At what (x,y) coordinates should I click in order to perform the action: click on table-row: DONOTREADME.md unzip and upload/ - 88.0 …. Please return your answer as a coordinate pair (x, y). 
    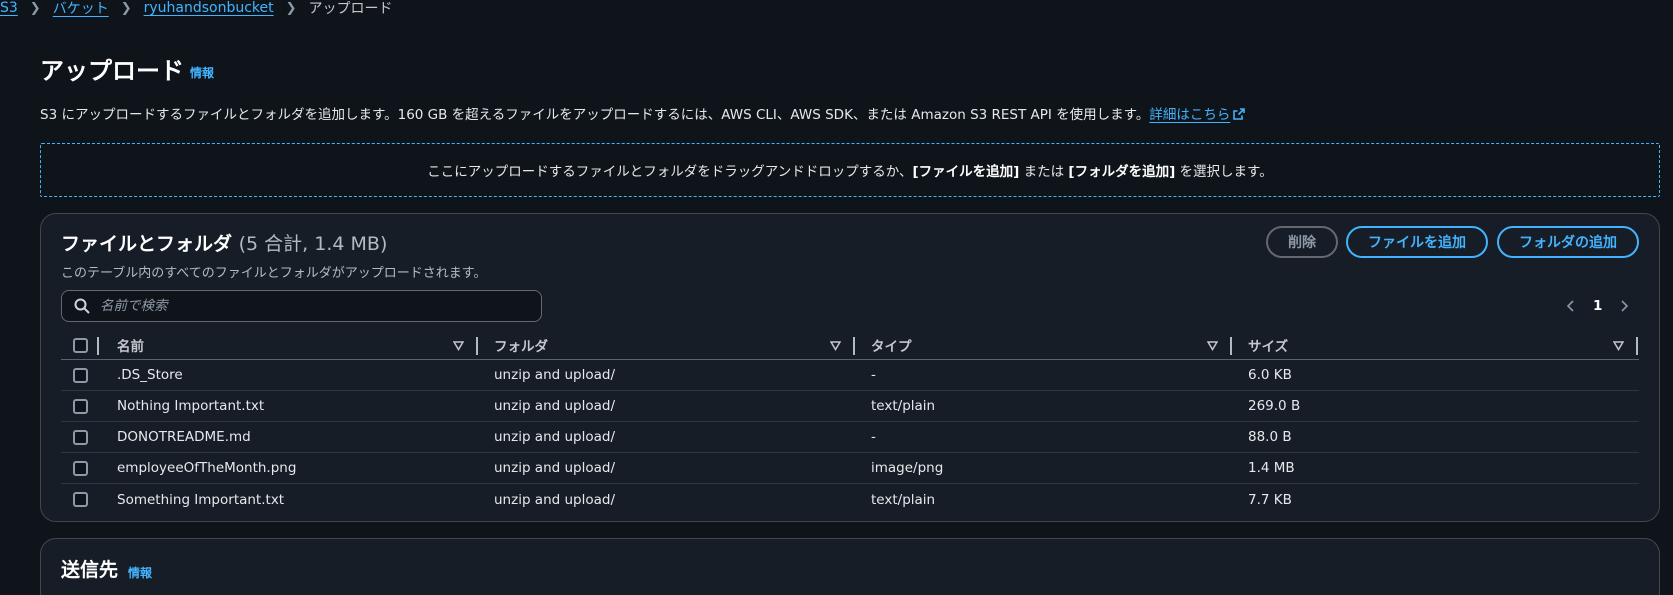
    Looking at the image, I should click on (850, 437).